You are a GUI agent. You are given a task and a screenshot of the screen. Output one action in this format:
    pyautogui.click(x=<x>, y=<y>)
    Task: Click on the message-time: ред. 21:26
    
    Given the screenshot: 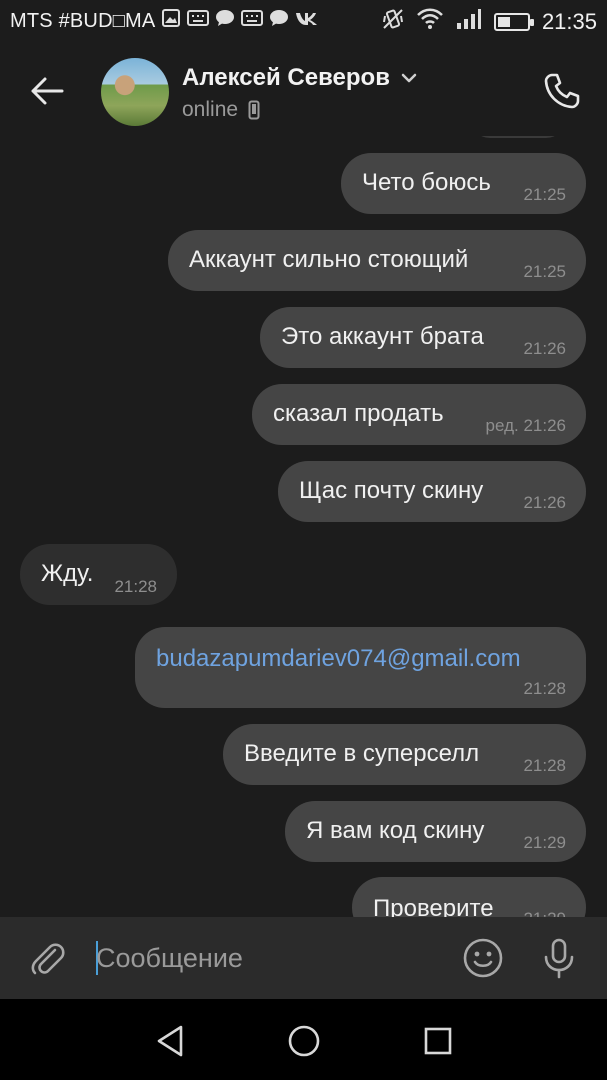 What is the action you would take?
    pyautogui.click(x=525, y=425)
    